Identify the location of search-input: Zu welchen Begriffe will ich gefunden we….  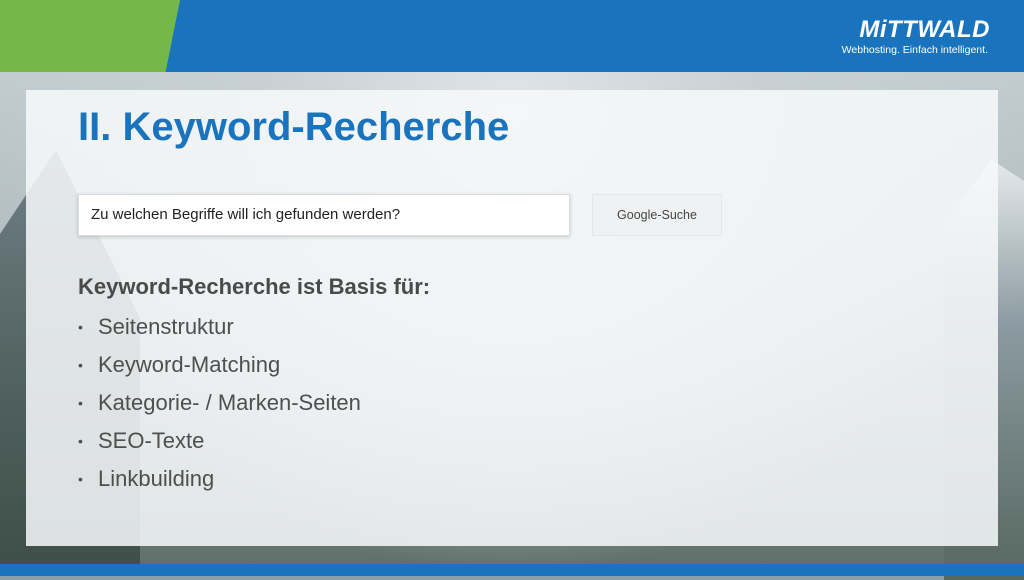
(324, 215).